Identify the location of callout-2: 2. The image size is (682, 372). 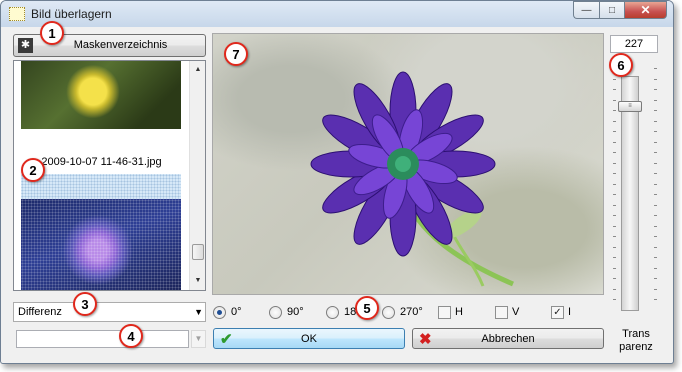
(33, 170).